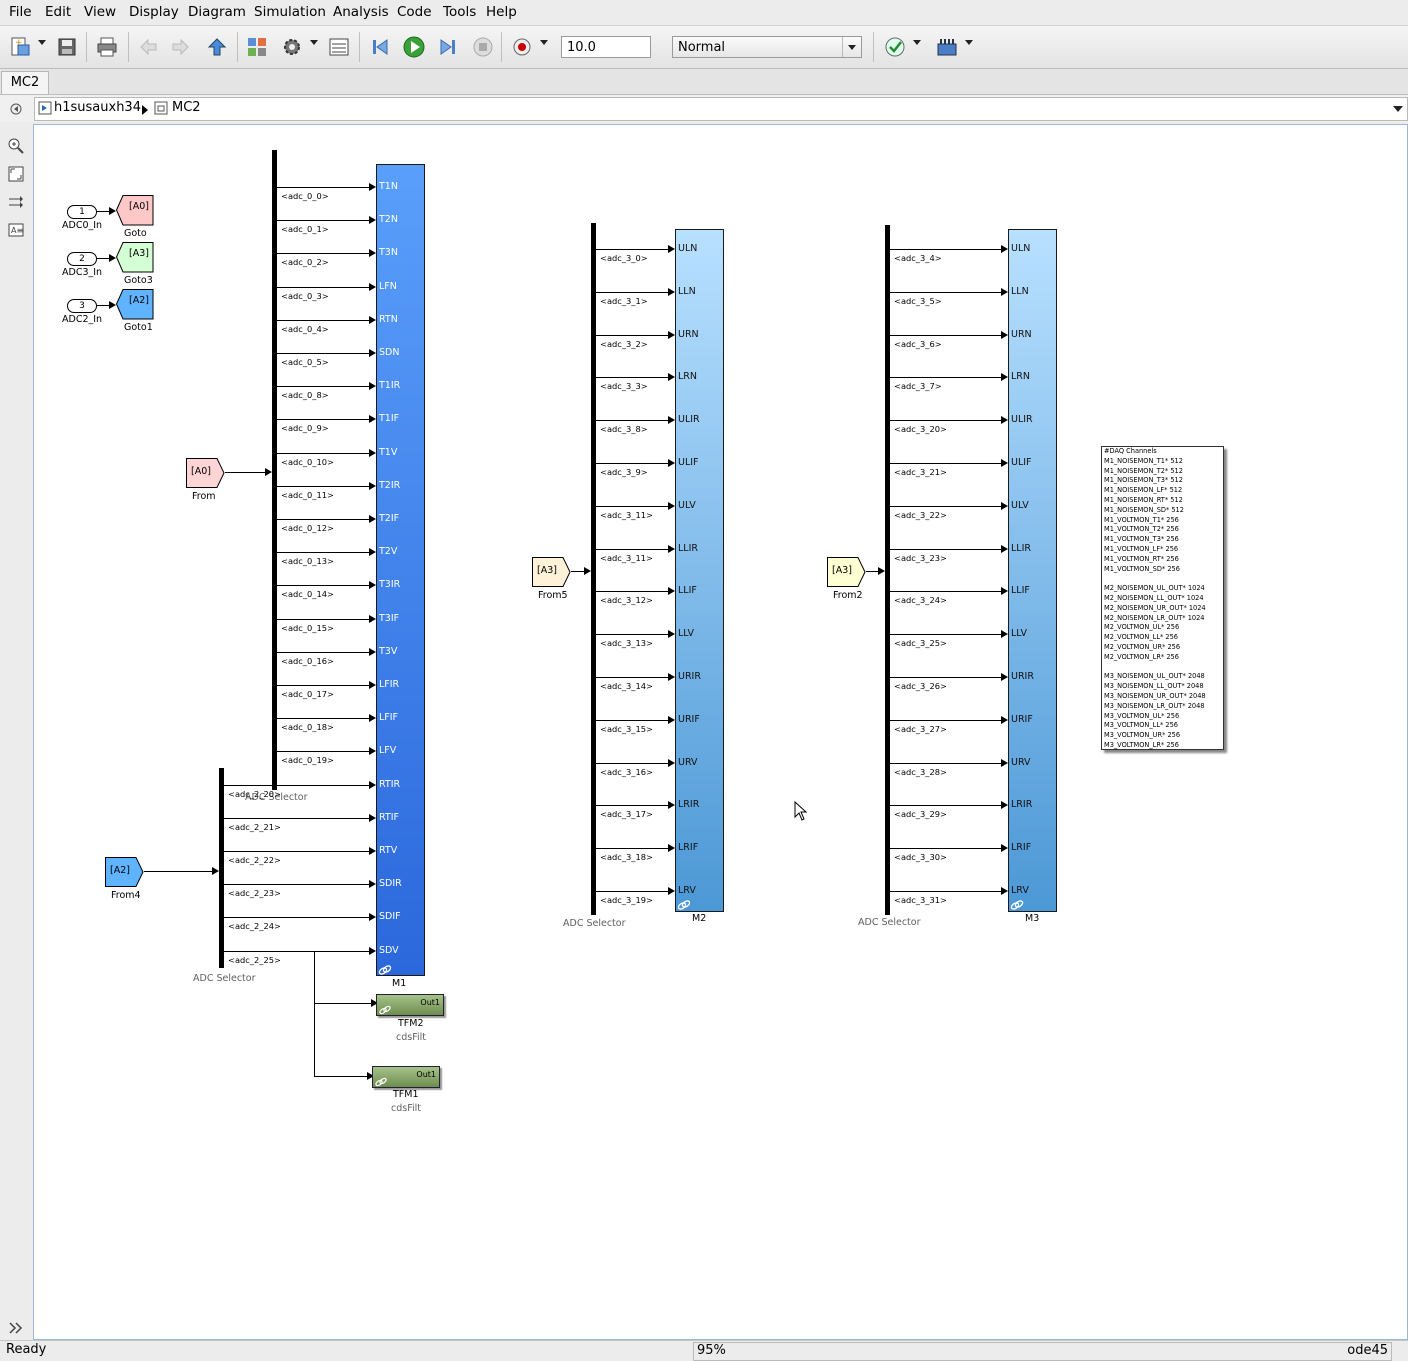  Describe the element at coordinates (414, 47) in the screenshot. I see `run-icon` at that location.